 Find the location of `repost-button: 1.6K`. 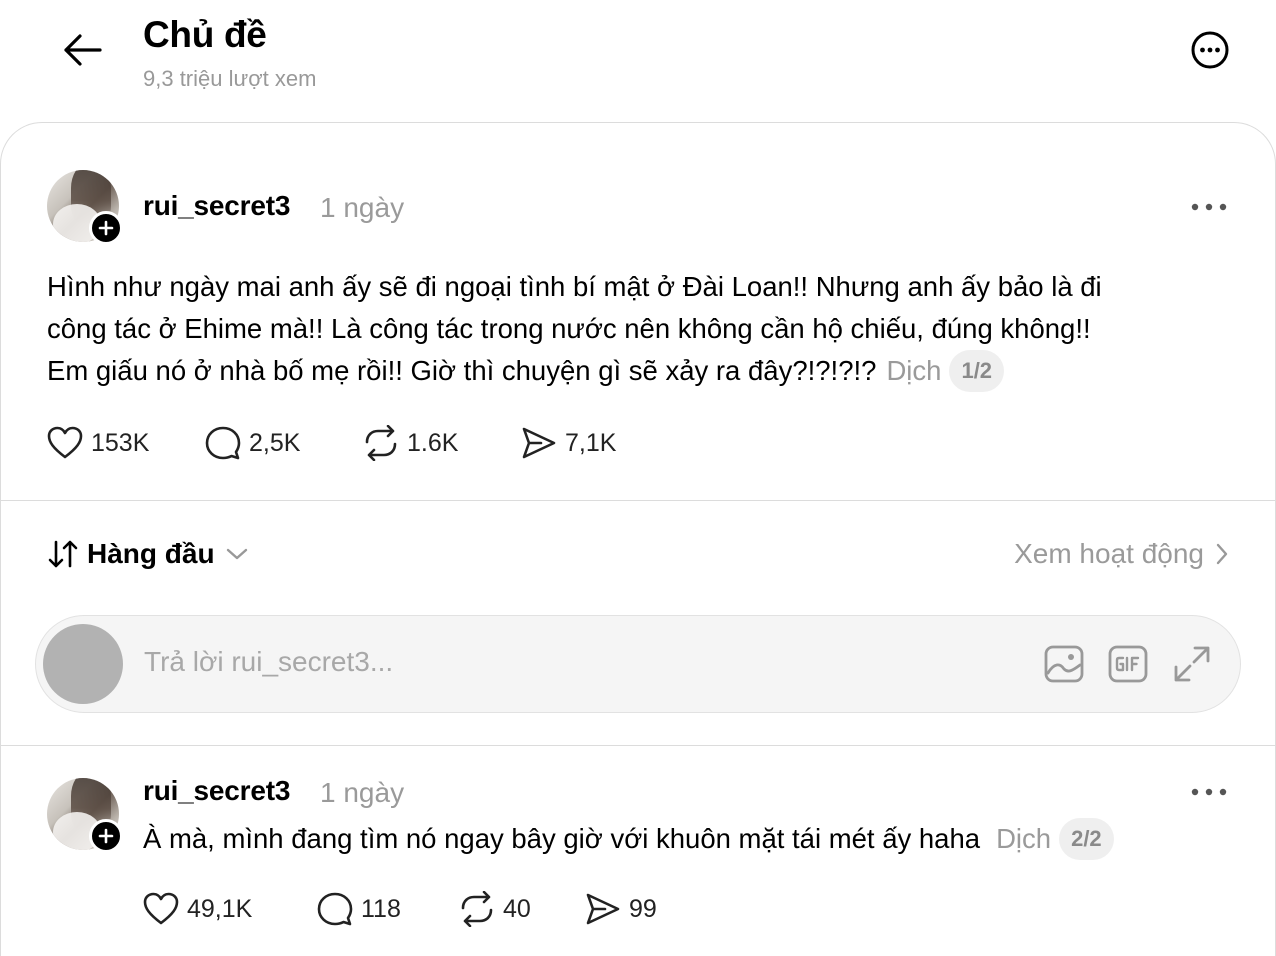

repost-button: 1.6K is located at coordinates (442, 443).